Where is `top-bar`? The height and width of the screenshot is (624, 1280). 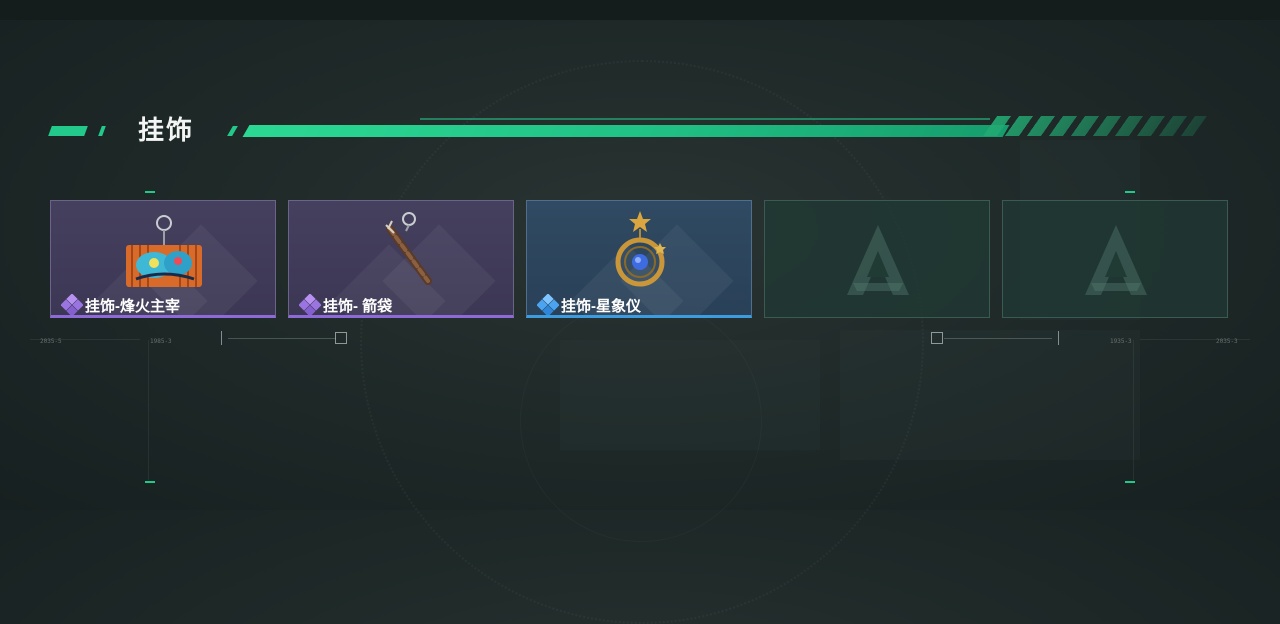
top-bar is located at coordinates (640, 10).